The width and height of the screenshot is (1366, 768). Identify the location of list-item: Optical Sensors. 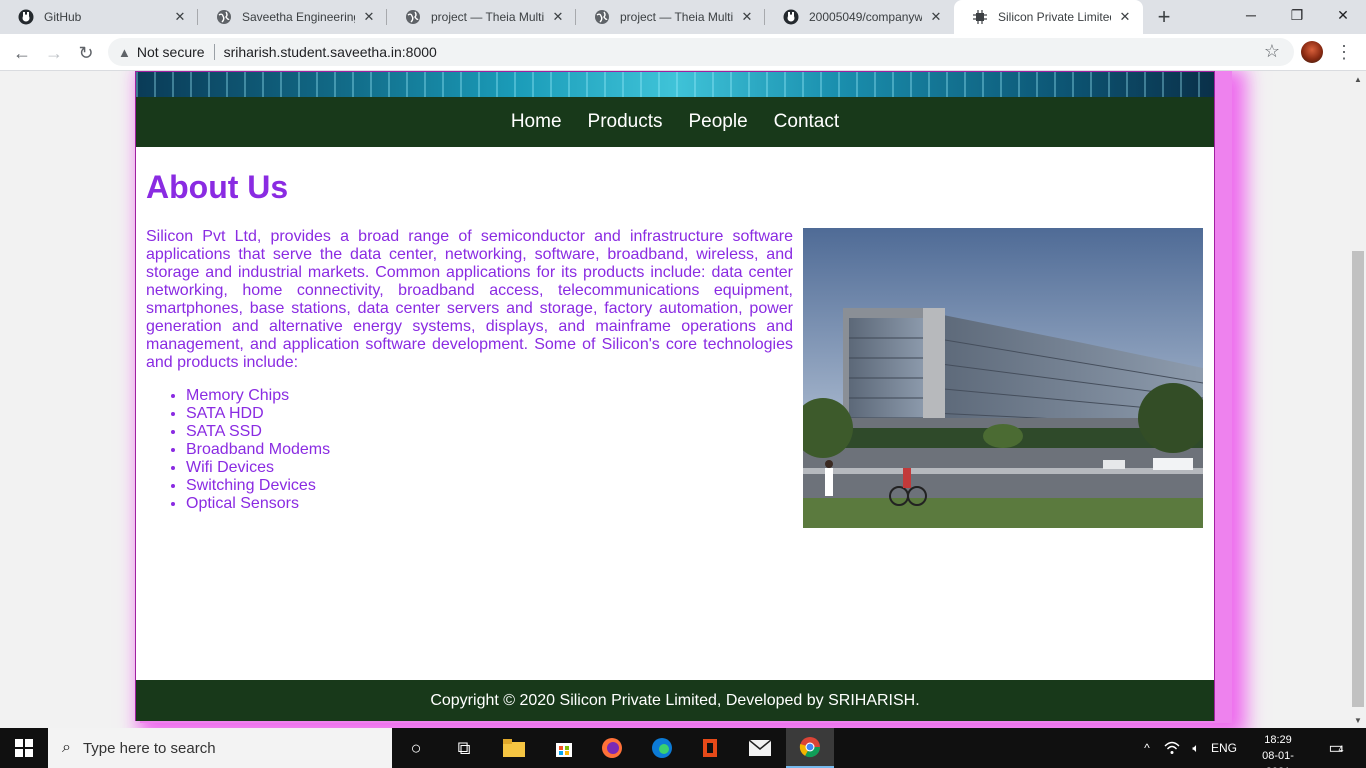
(258, 504).